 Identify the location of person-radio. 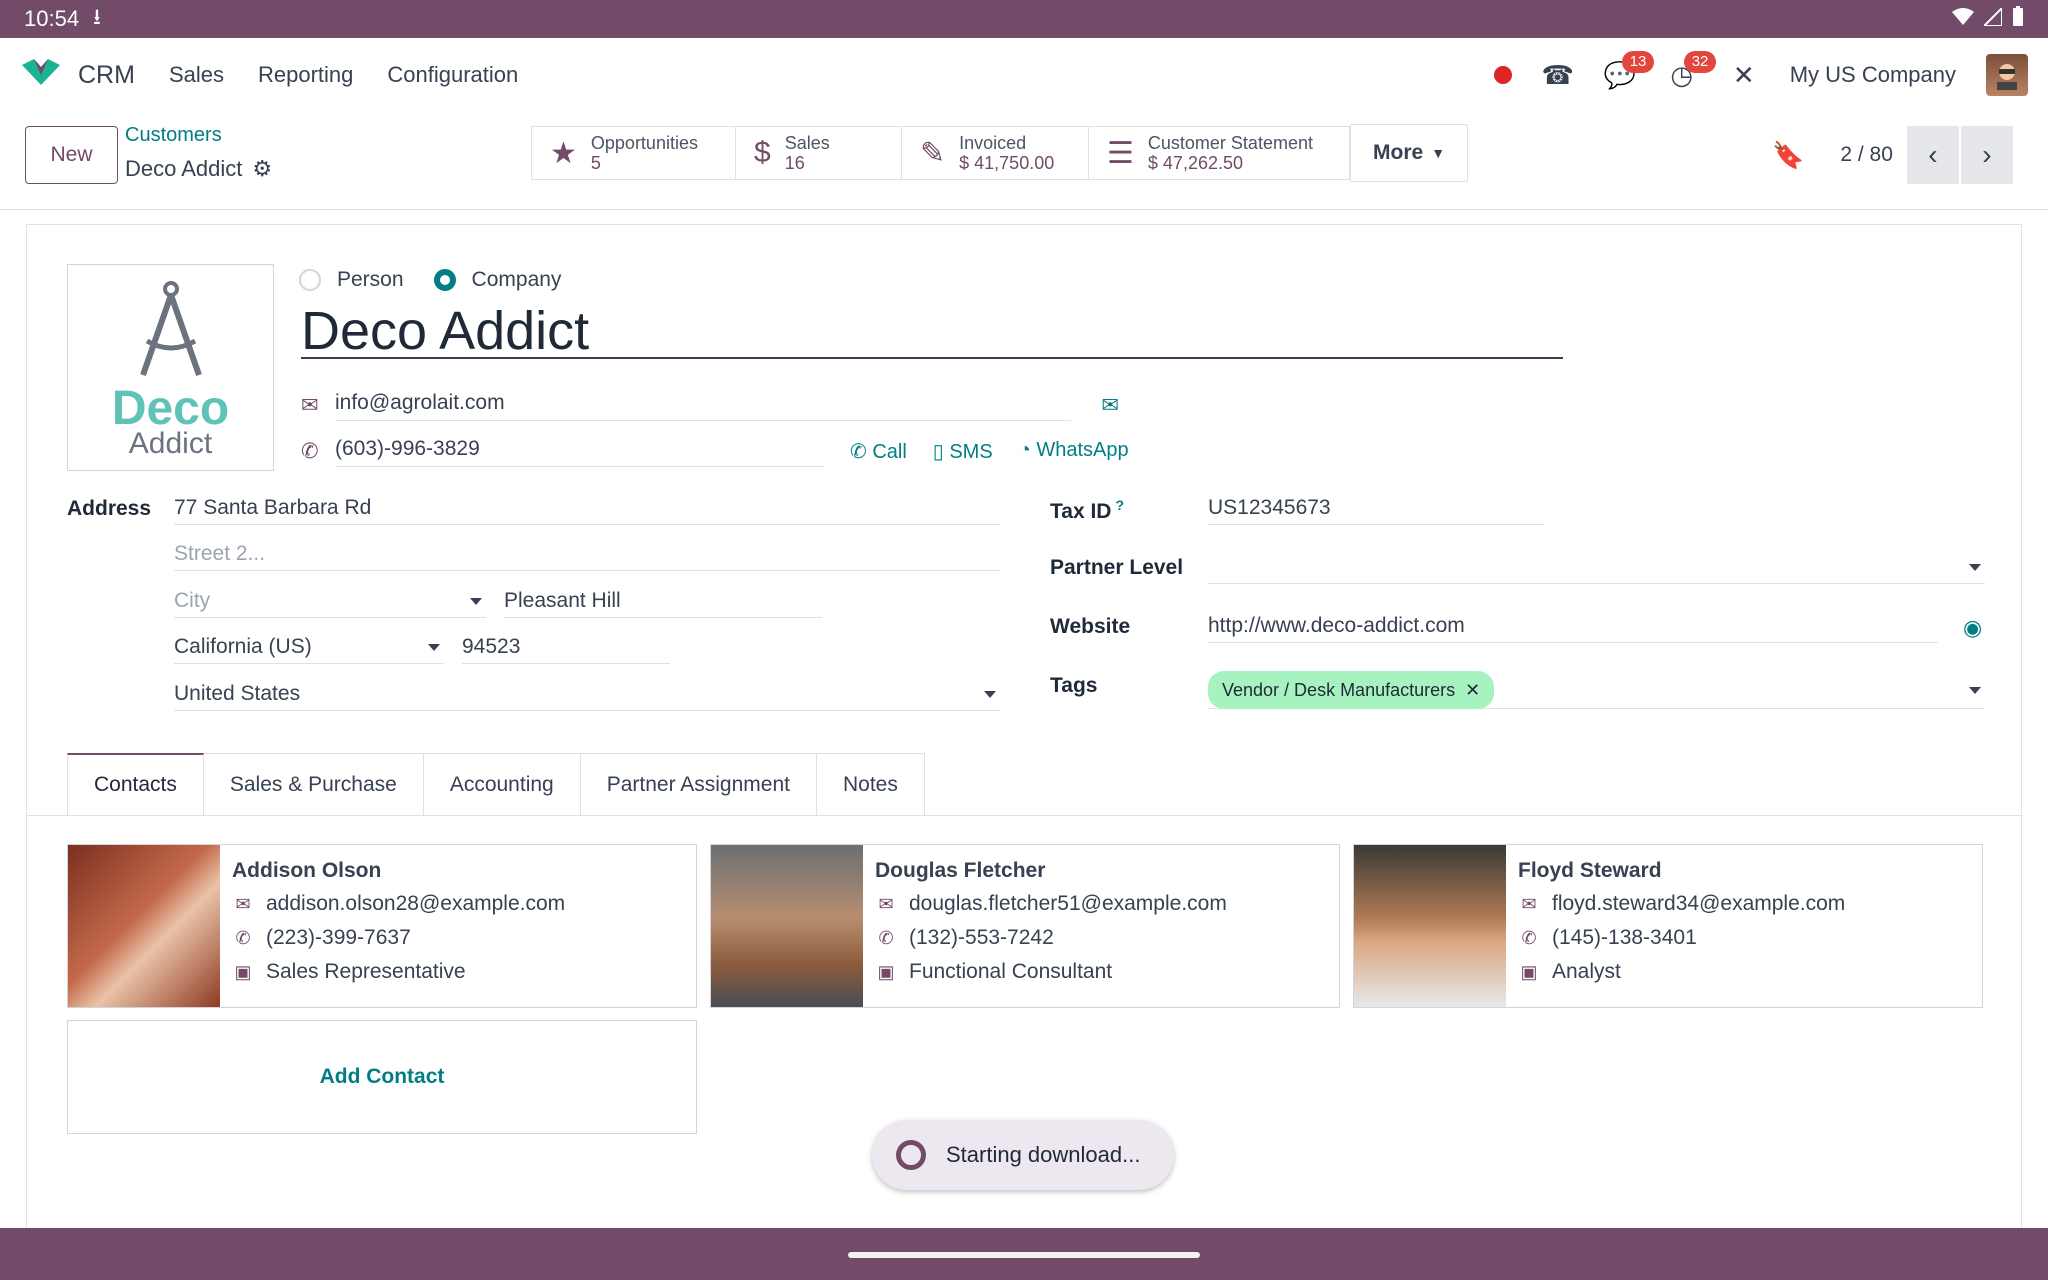
(310, 280).